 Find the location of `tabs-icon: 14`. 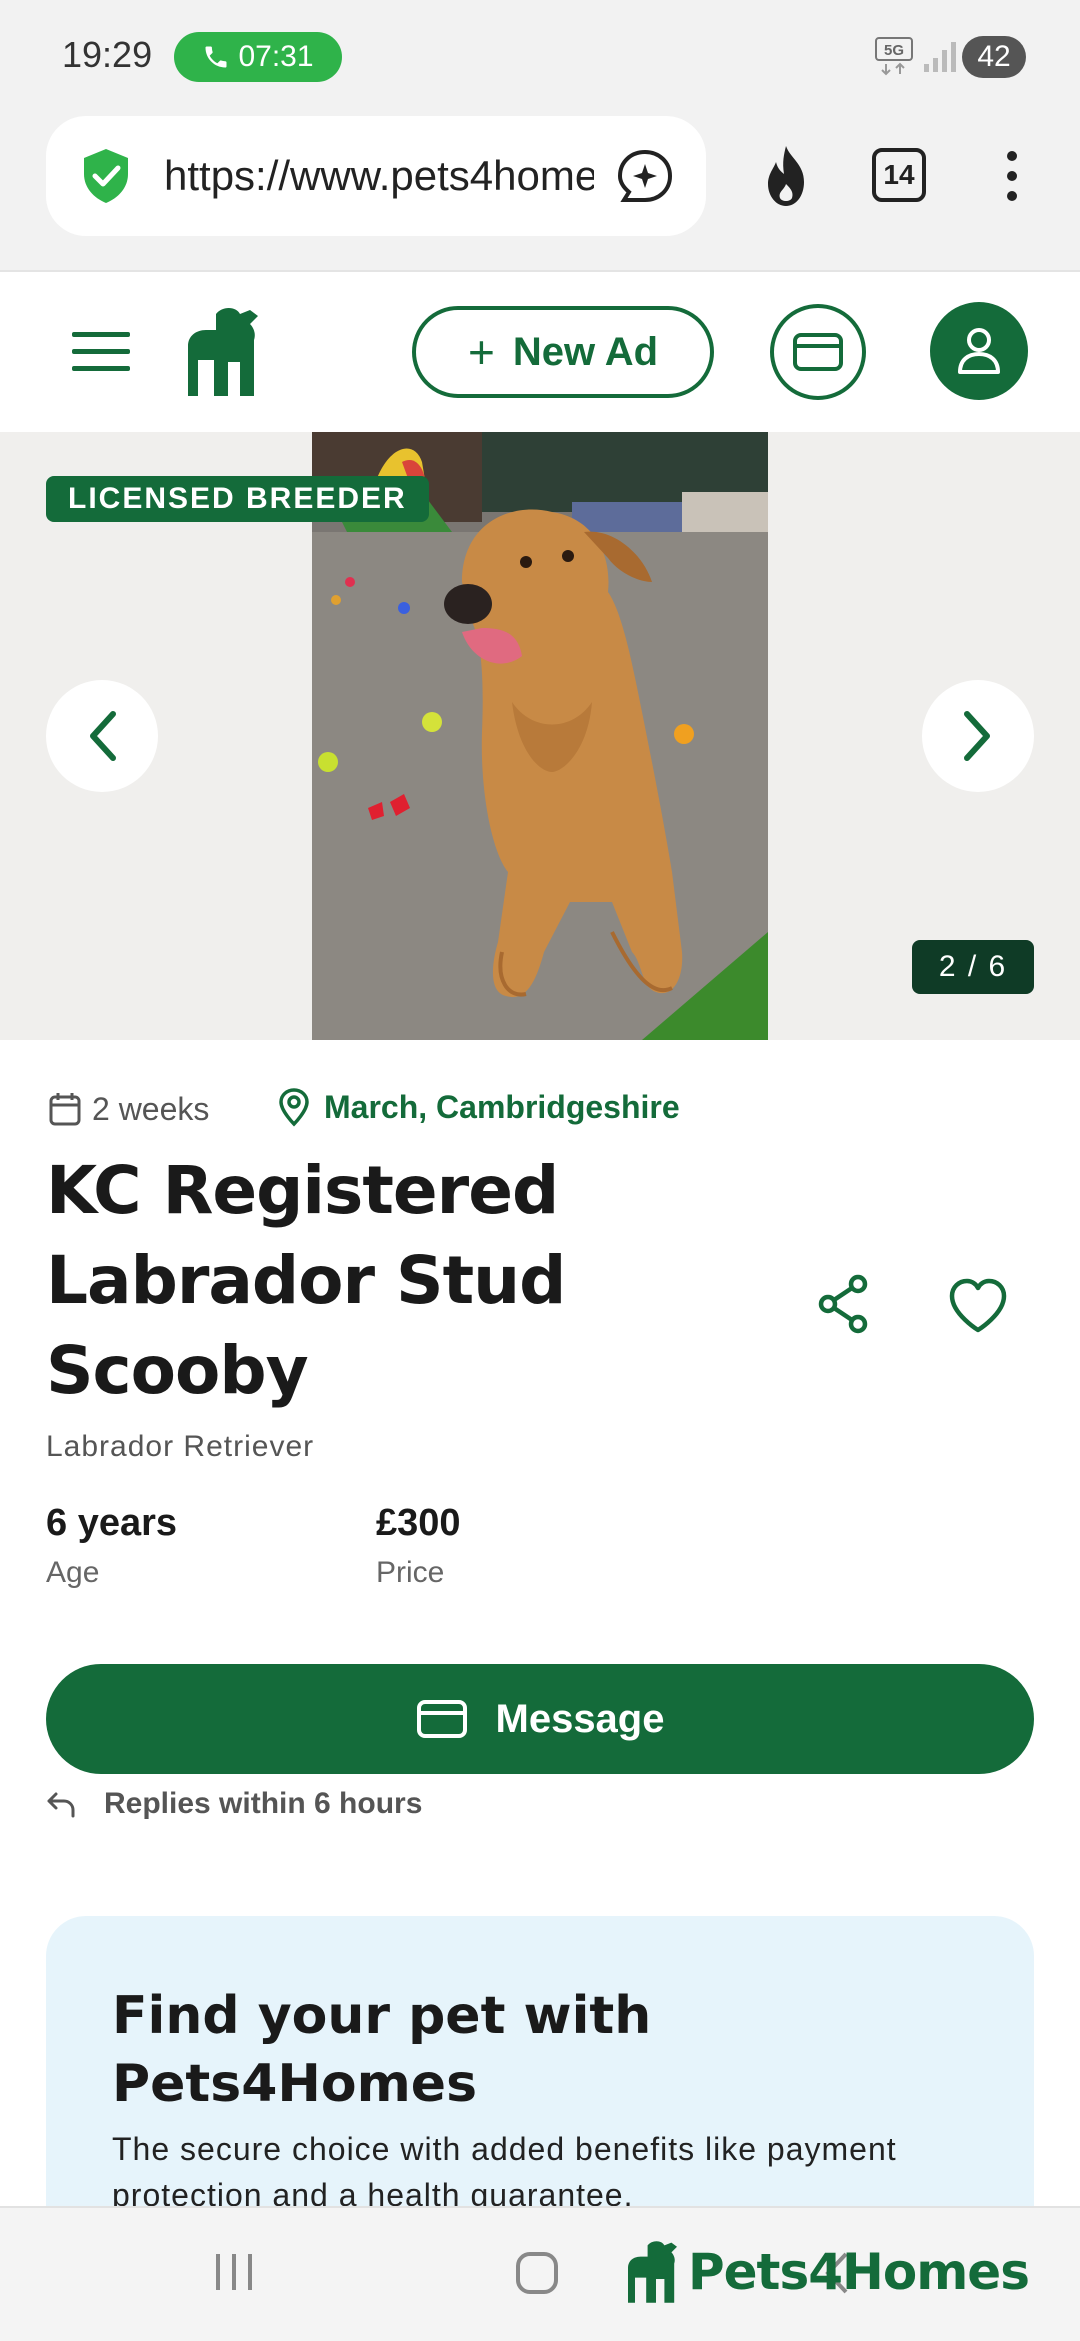

tabs-icon: 14 is located at coordinates (899, 175).